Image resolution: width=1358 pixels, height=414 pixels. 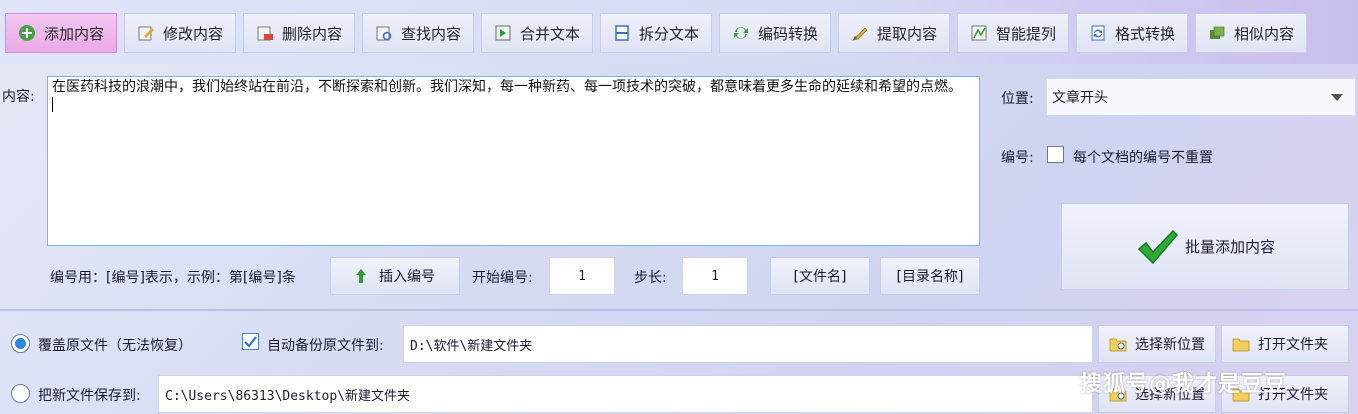 What do you see at coordinates (1201, 97) in the screenshot?
I see `position-select: 文章开头` at bounding box center [1201, 97].